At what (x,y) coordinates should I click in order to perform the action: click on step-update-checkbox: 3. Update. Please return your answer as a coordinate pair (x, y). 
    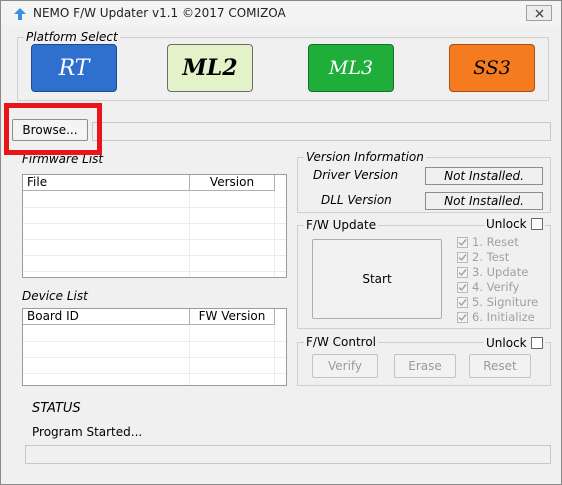
    Looking at the image, I should click on (492, 272).